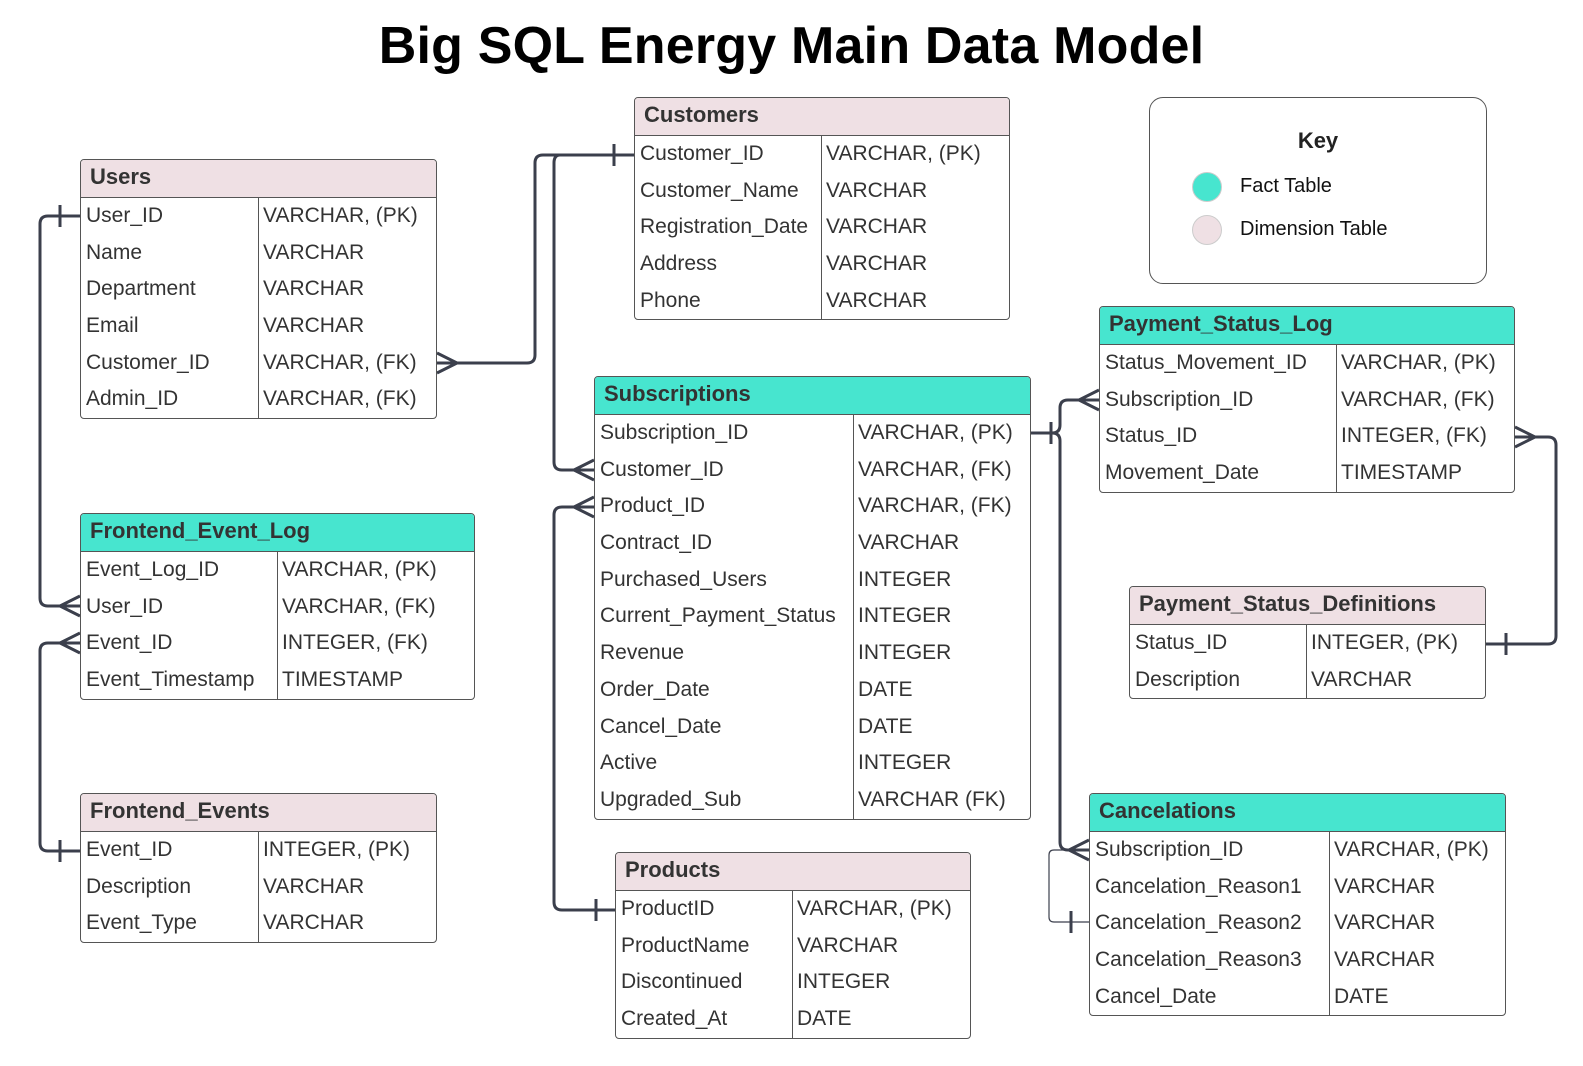 This screenshot has width=1583, height=1066. What do you see at coordinates (1307, 606) in the screenshot?
I see `table-header: Payment_Status_Definitions` at bounding box center [1307, 606].